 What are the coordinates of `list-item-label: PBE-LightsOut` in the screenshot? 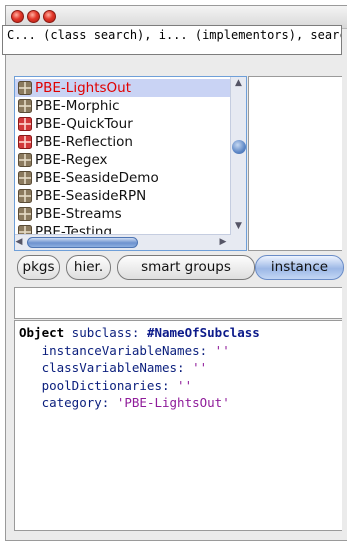 It's located at (83, 88).